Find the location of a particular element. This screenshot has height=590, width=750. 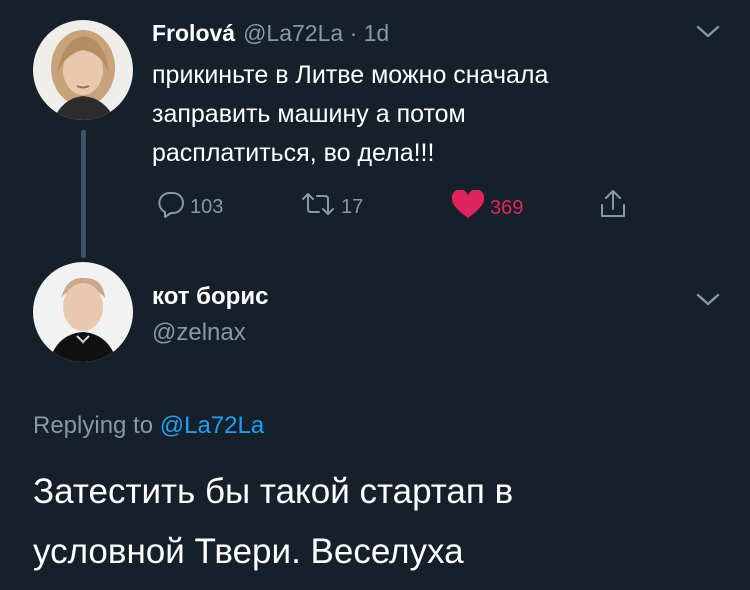

author-handle: @zelnax is located at coordinates (199, 333).